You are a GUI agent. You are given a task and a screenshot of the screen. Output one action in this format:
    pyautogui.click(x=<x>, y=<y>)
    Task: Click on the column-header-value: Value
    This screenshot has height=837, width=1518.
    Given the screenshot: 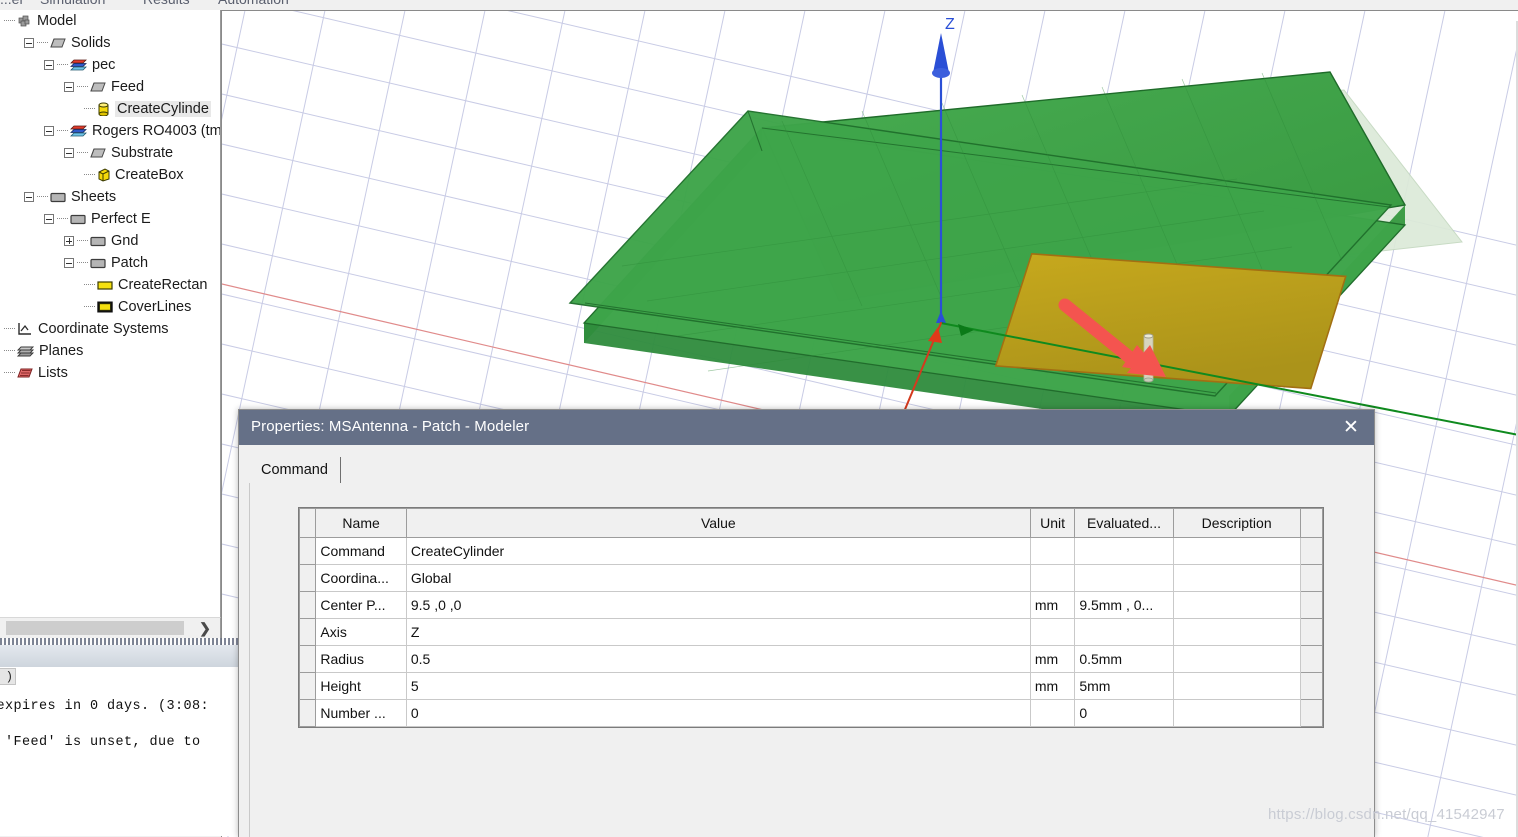 What is the action you would take?
    pyautogui.click(x=718, y=523)
    